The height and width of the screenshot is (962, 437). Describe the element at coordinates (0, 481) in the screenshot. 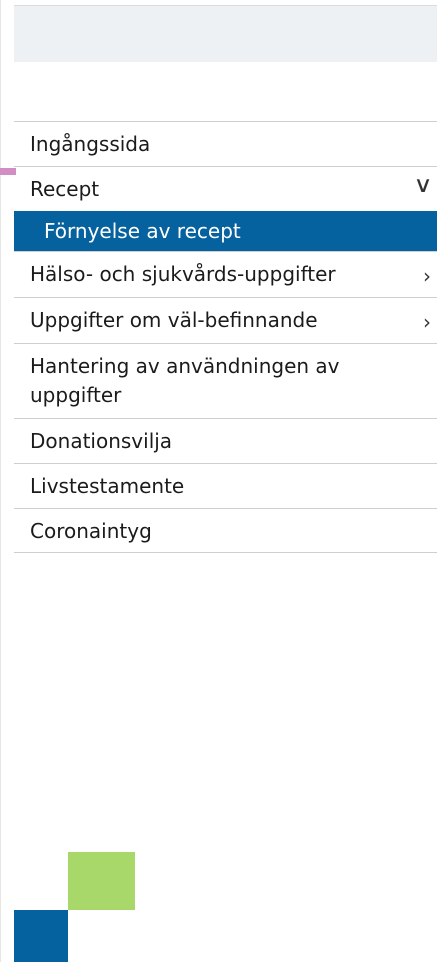

I see `left-border` at that location.